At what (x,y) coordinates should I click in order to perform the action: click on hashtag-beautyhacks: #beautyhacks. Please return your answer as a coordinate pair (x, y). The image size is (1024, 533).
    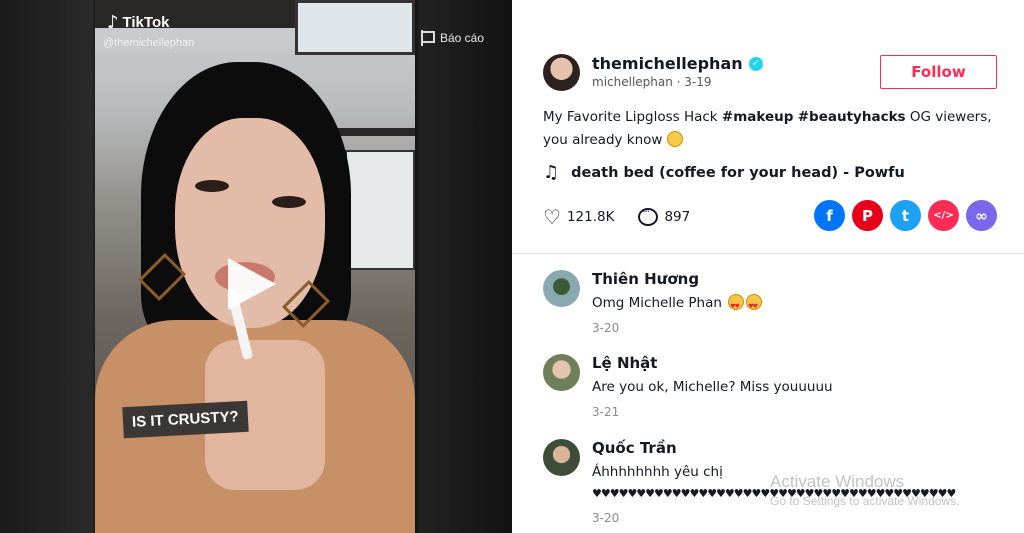
    Looking at the image, I should click on (852, 117).